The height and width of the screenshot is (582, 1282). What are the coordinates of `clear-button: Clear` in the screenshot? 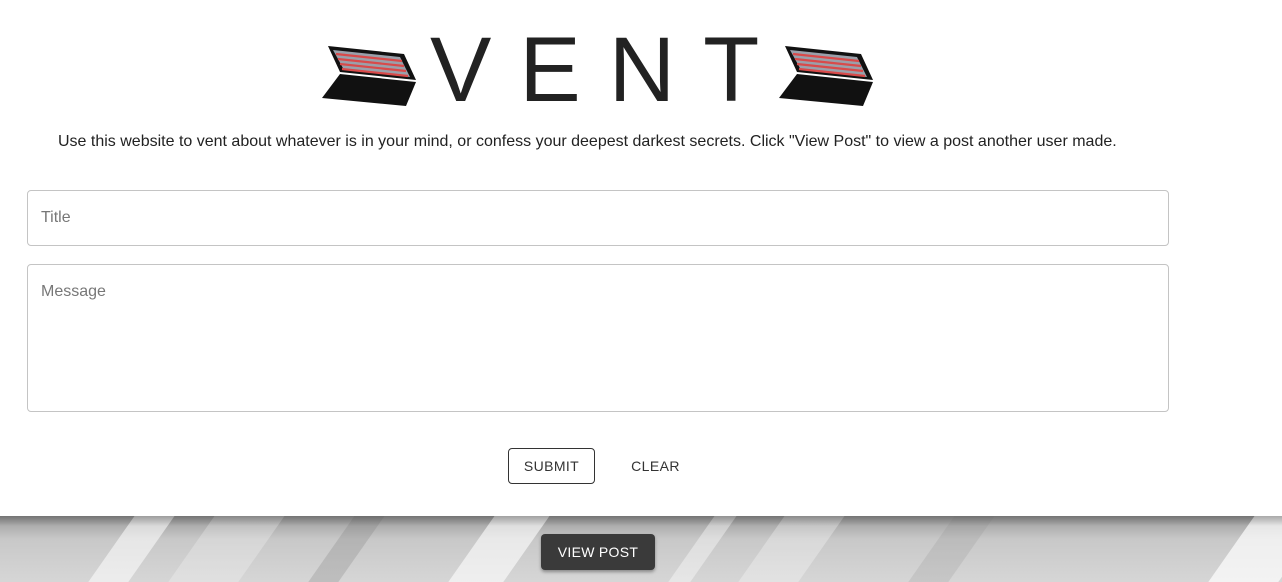 It's located at (655, 466).